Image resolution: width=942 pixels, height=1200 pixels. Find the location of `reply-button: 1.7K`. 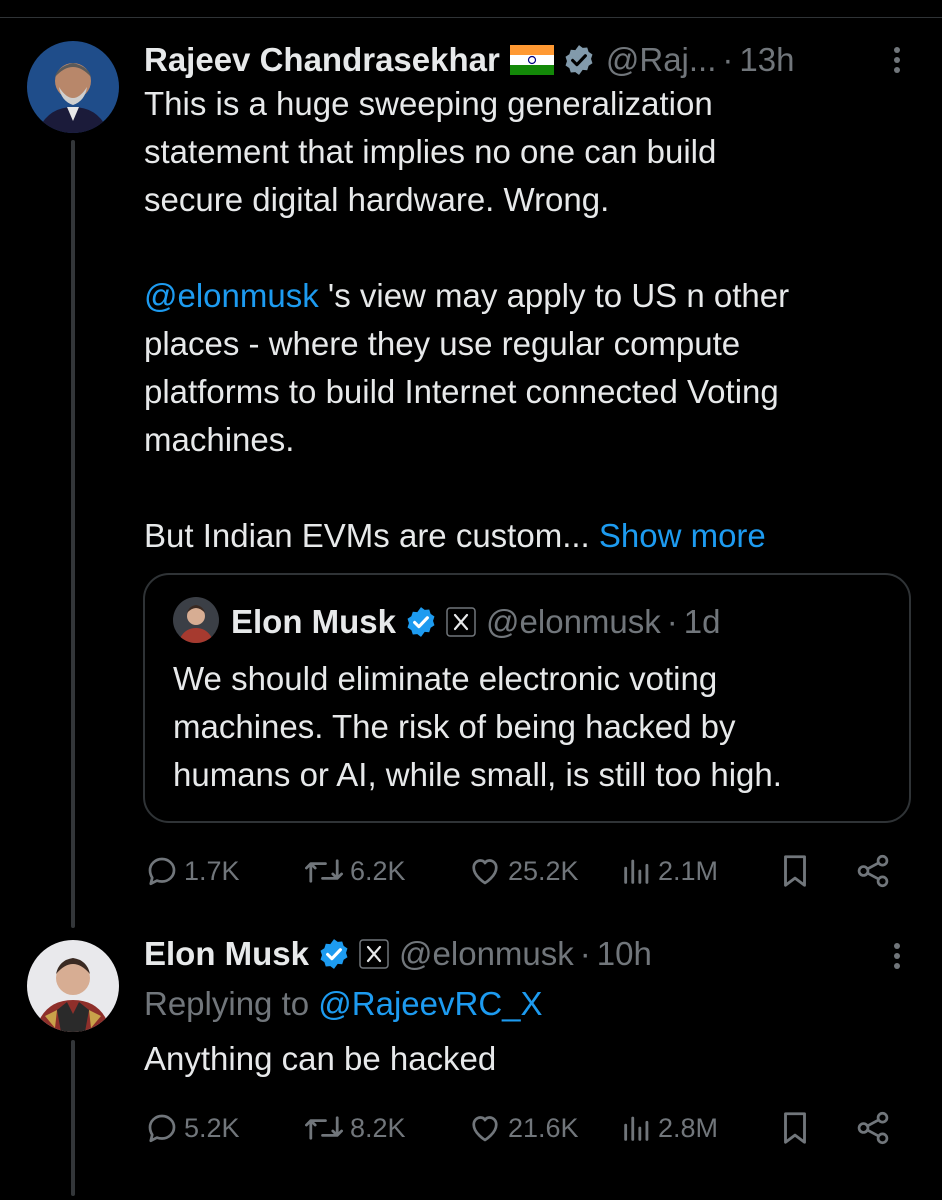

reply-button: 1.7K is located at coordinates (192, 871).